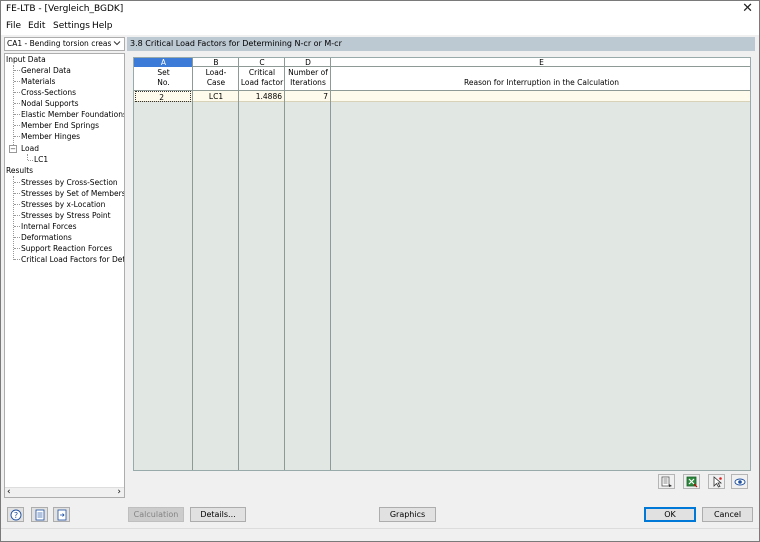 This screenshot has height=542, width=760. I want to click on cell-critical-load-factor: 1.4886, so click(262, 96).